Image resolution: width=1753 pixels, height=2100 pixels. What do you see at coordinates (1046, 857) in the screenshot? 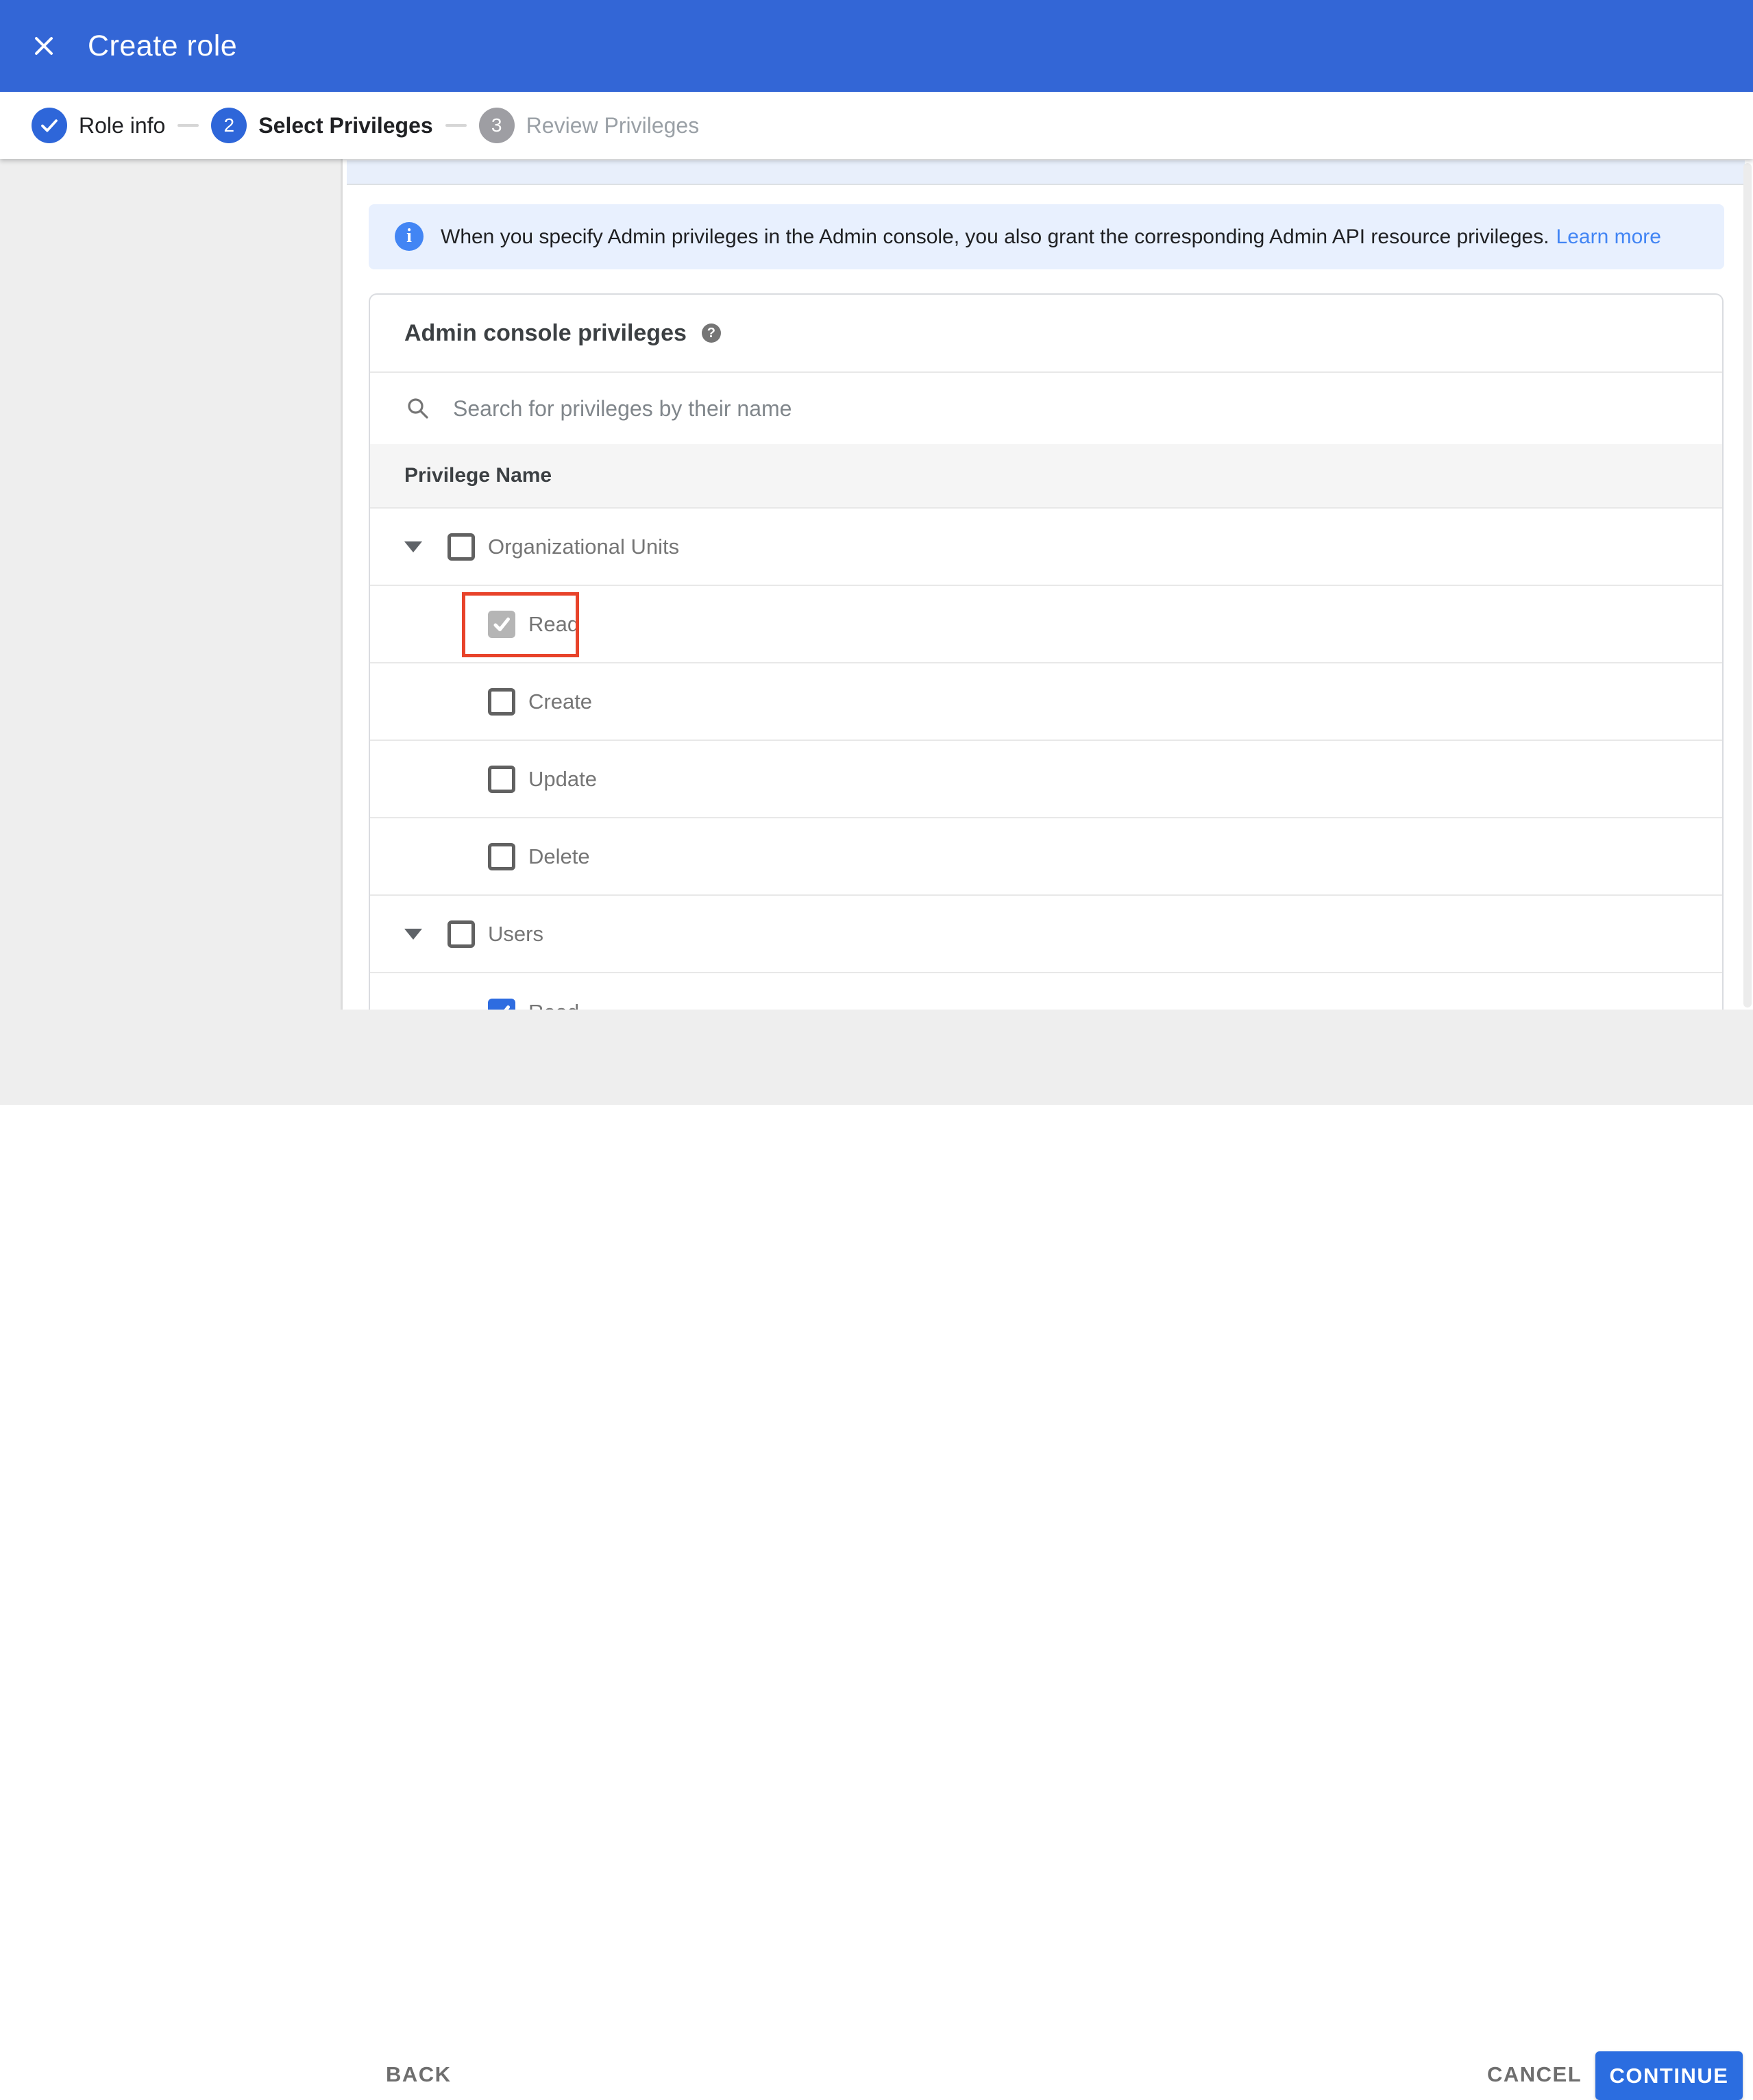
I see `table-row-delete: Delete` at bounding box center [1046, 857].